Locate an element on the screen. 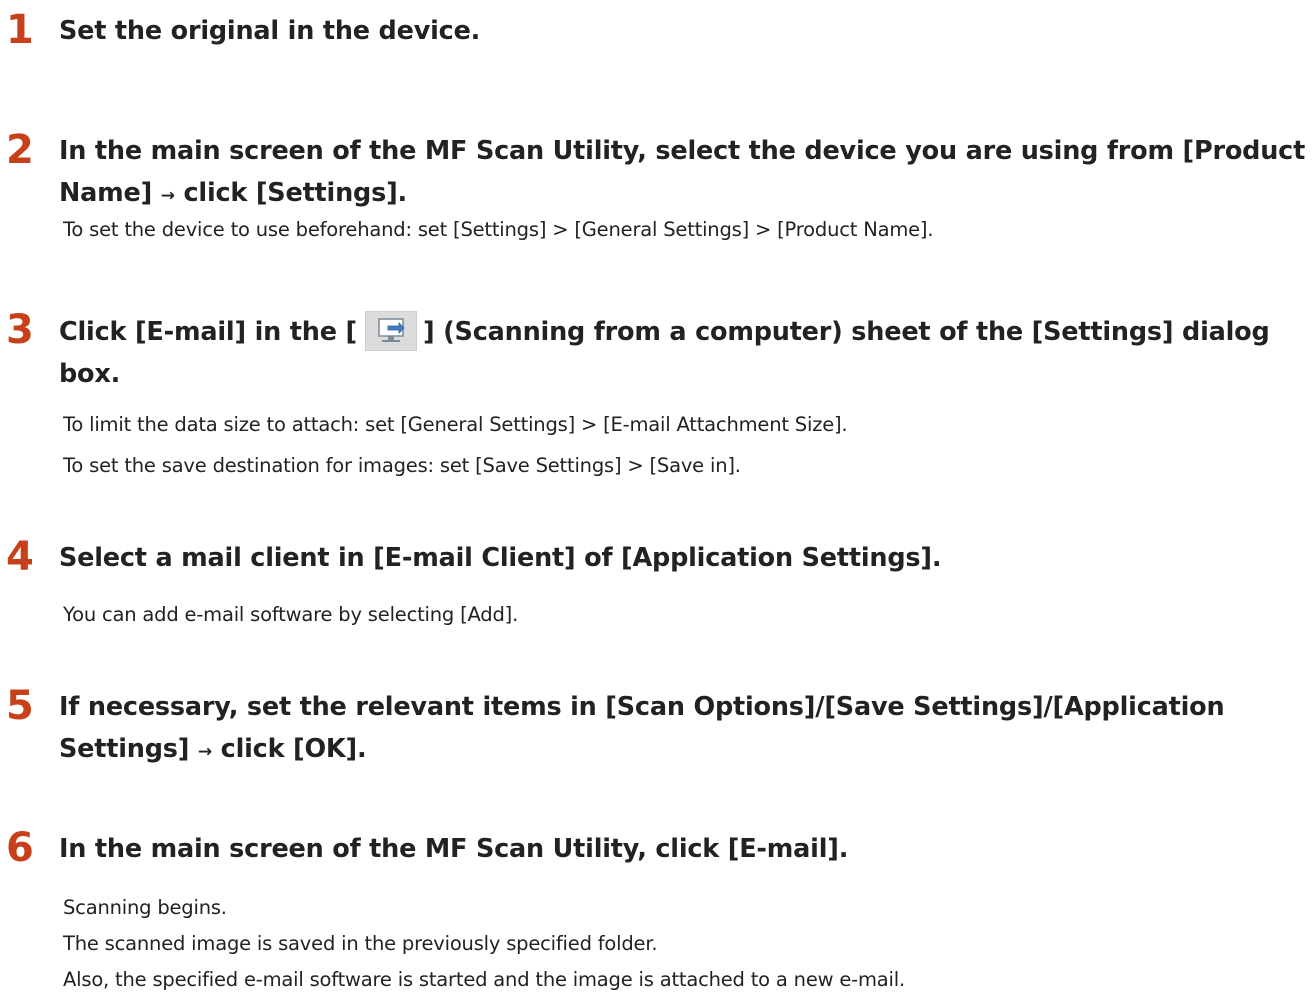 The image size is (1312, 999). step-heading-line: Name] → click [Settings]. is located at coordinates (683, 194).